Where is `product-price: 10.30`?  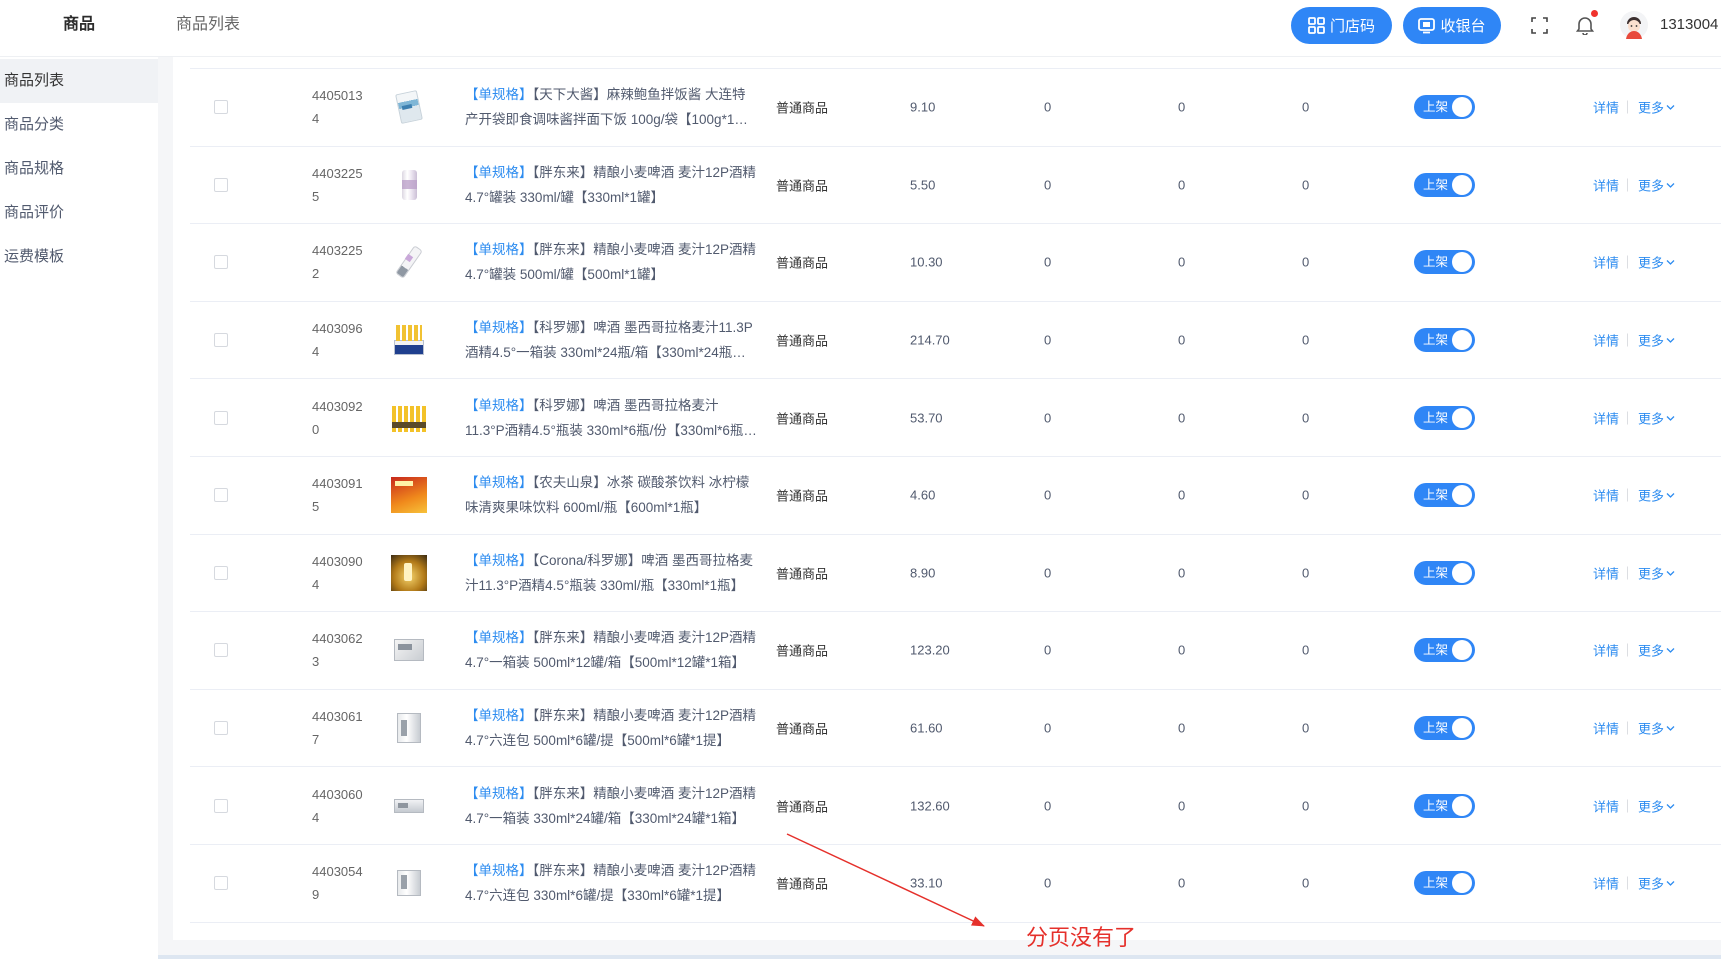
product-price: 10.30 is located at coordinates (926, 262).